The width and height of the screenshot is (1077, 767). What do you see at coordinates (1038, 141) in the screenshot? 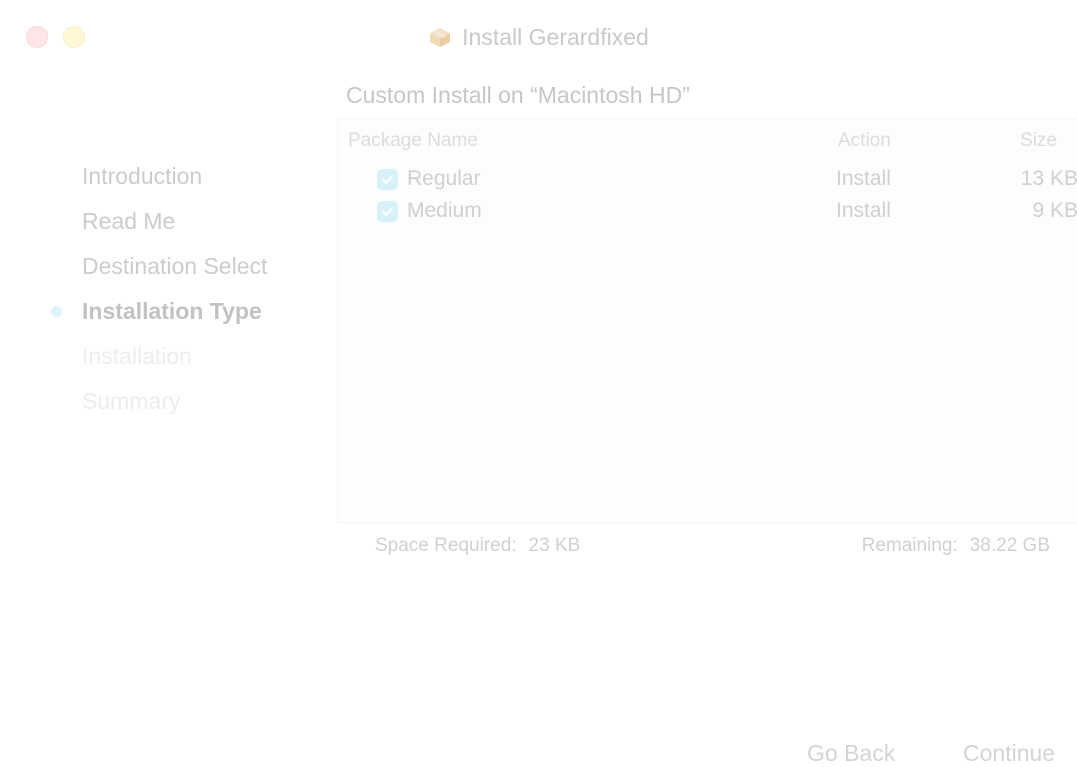
I see `column-header-size: Size` at bounding box center [1038, 141].